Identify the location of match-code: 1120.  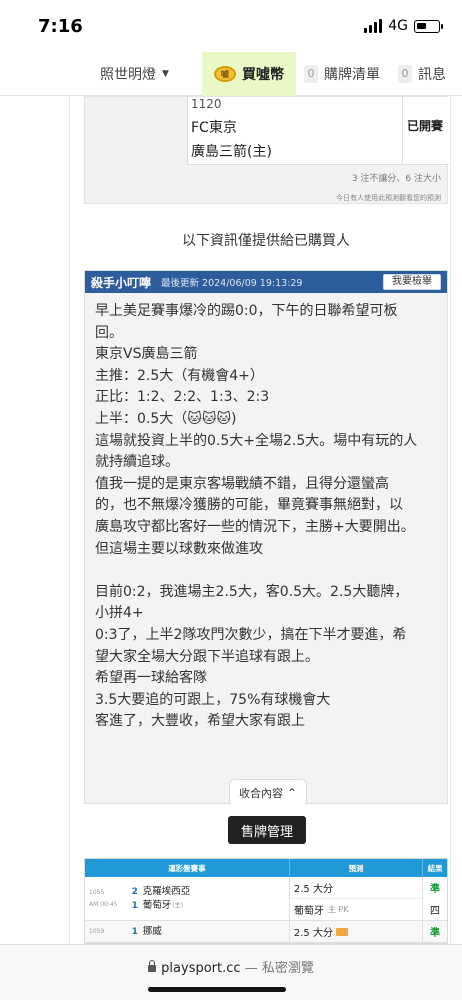
(206, 104).